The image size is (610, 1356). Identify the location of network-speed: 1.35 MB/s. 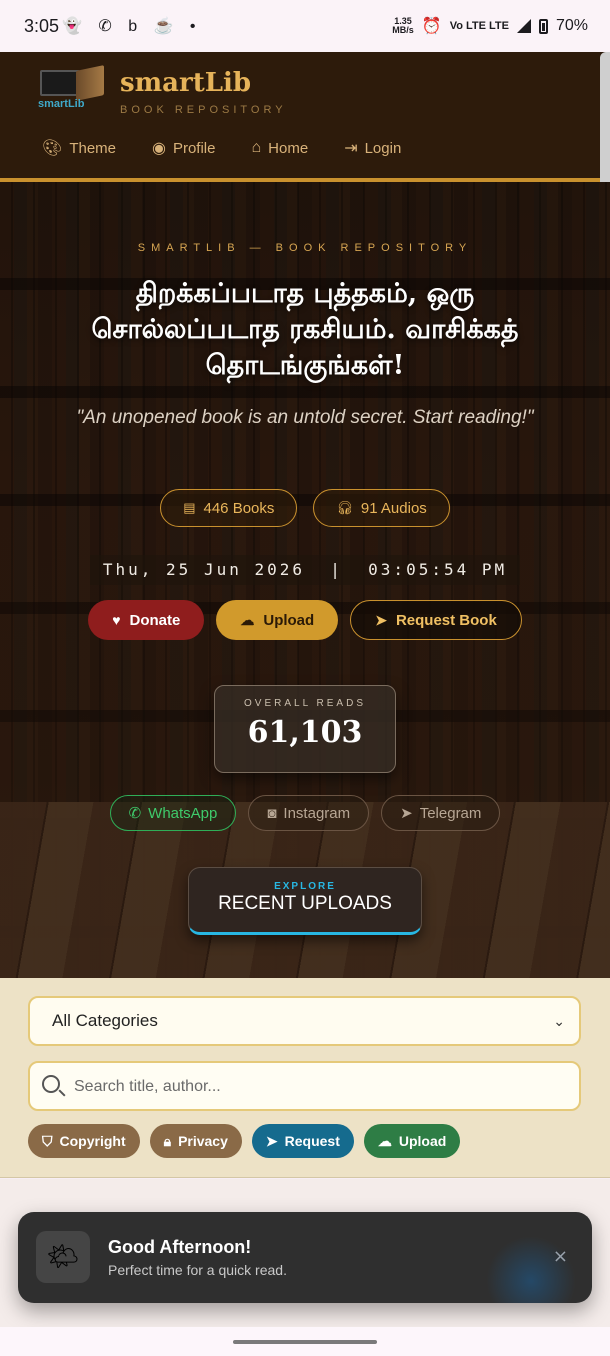
(403, 25).